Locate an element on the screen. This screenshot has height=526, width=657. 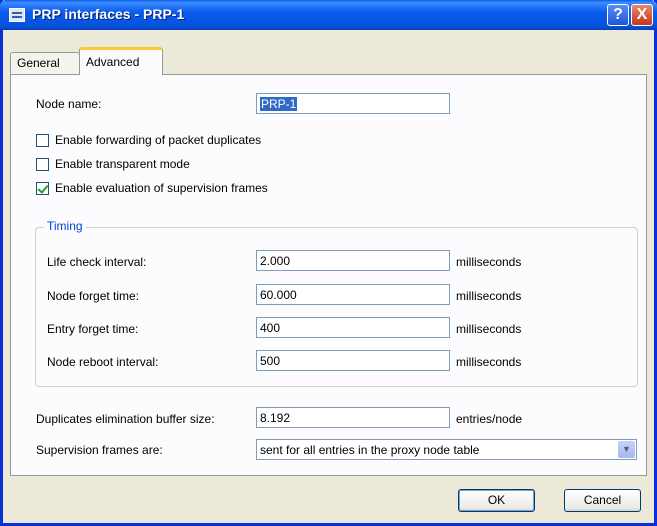
transparent-mode-checkbox is located at coordinates (42, 164).